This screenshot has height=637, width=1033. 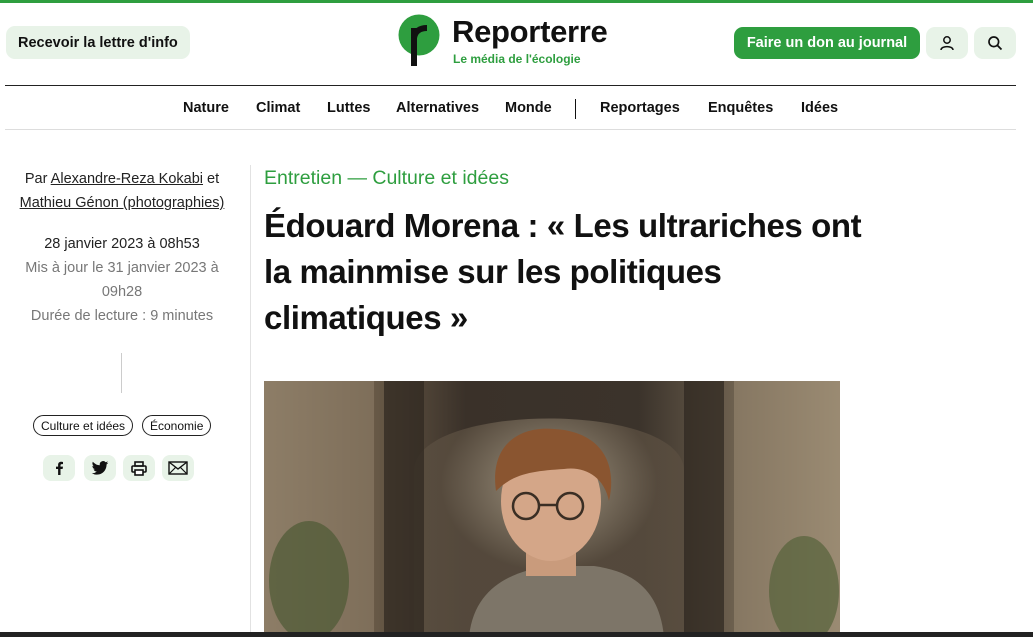 I want to click on author-link-kokabi: Alexandre-Reza Kokabi, so click(x=127, y=179).